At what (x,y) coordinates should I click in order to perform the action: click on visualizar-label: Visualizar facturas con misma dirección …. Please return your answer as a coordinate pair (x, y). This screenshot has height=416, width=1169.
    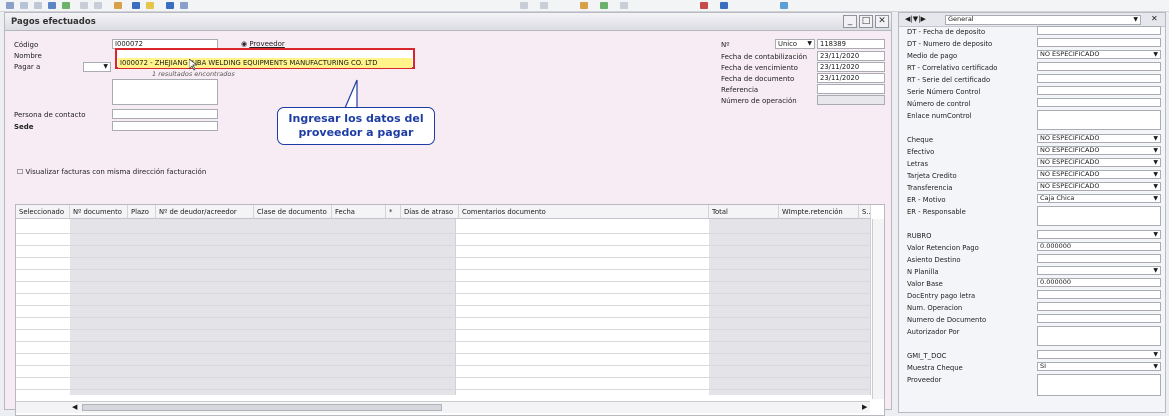
    Looking at the image, I should click on (116, 172).